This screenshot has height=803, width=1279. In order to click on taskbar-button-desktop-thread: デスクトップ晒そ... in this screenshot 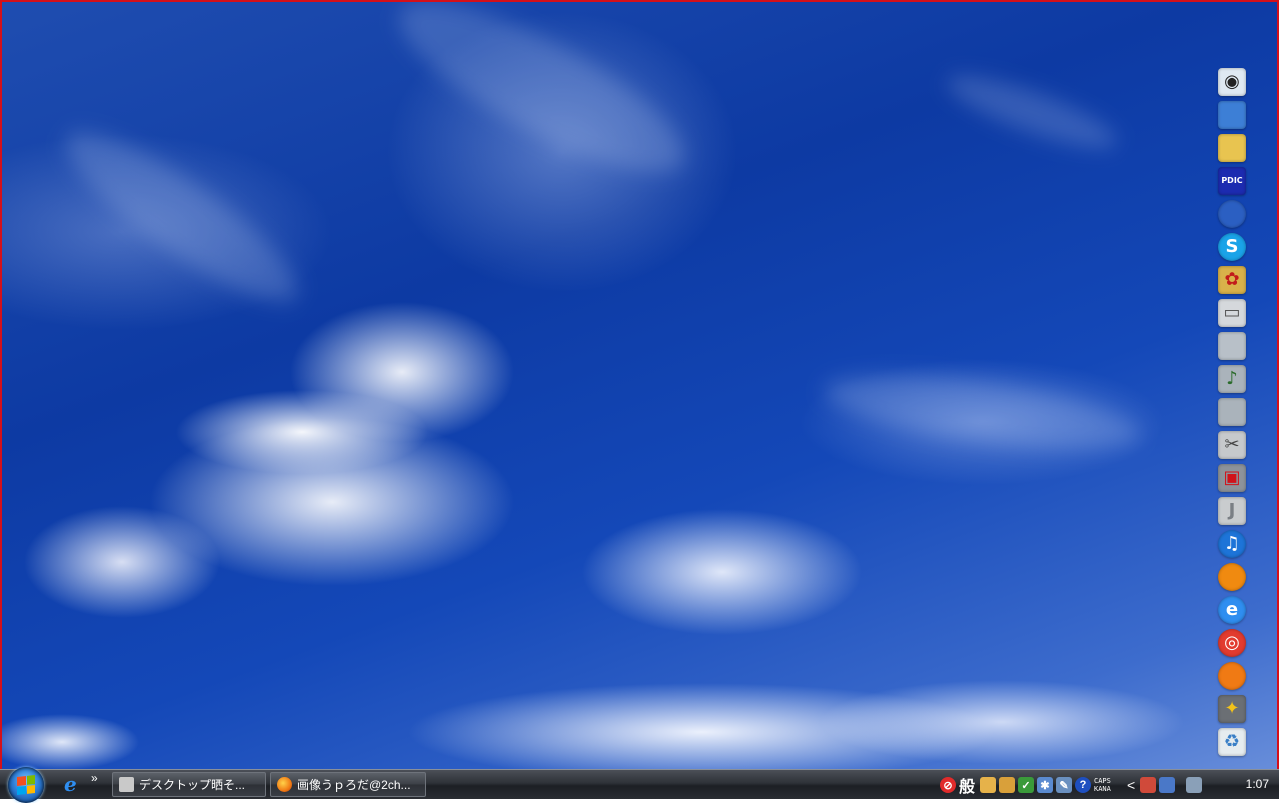, I will do `click(189, 784)`.